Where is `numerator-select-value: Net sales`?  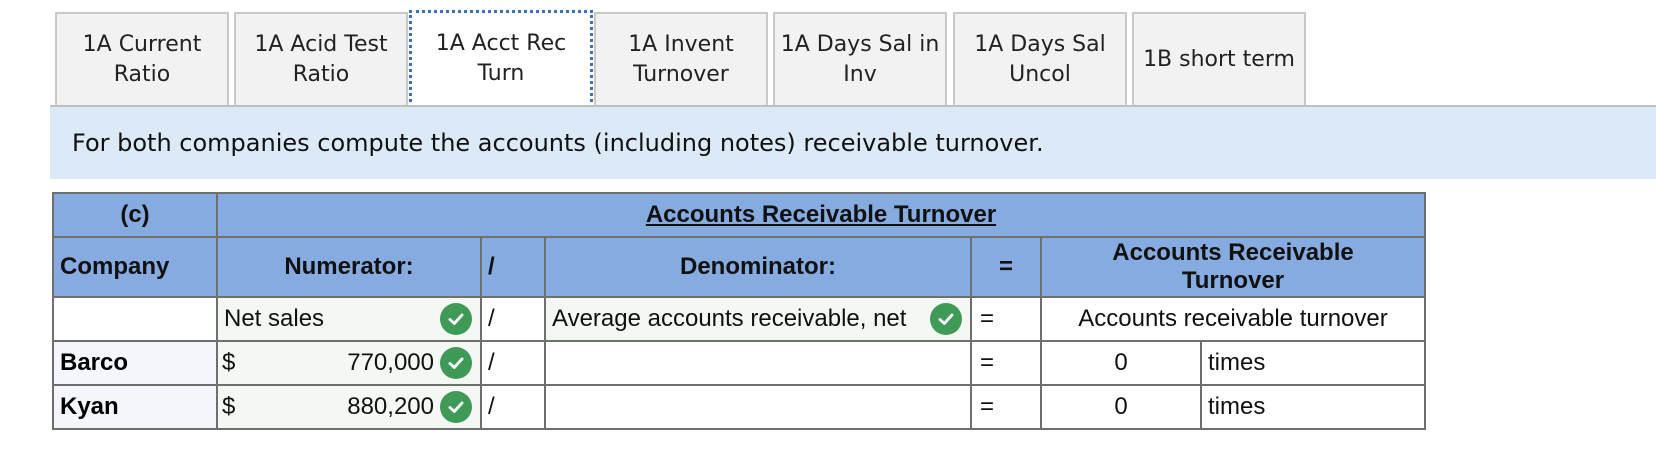
numerator-select-value: Net sales is located at coordinates (274, 318).